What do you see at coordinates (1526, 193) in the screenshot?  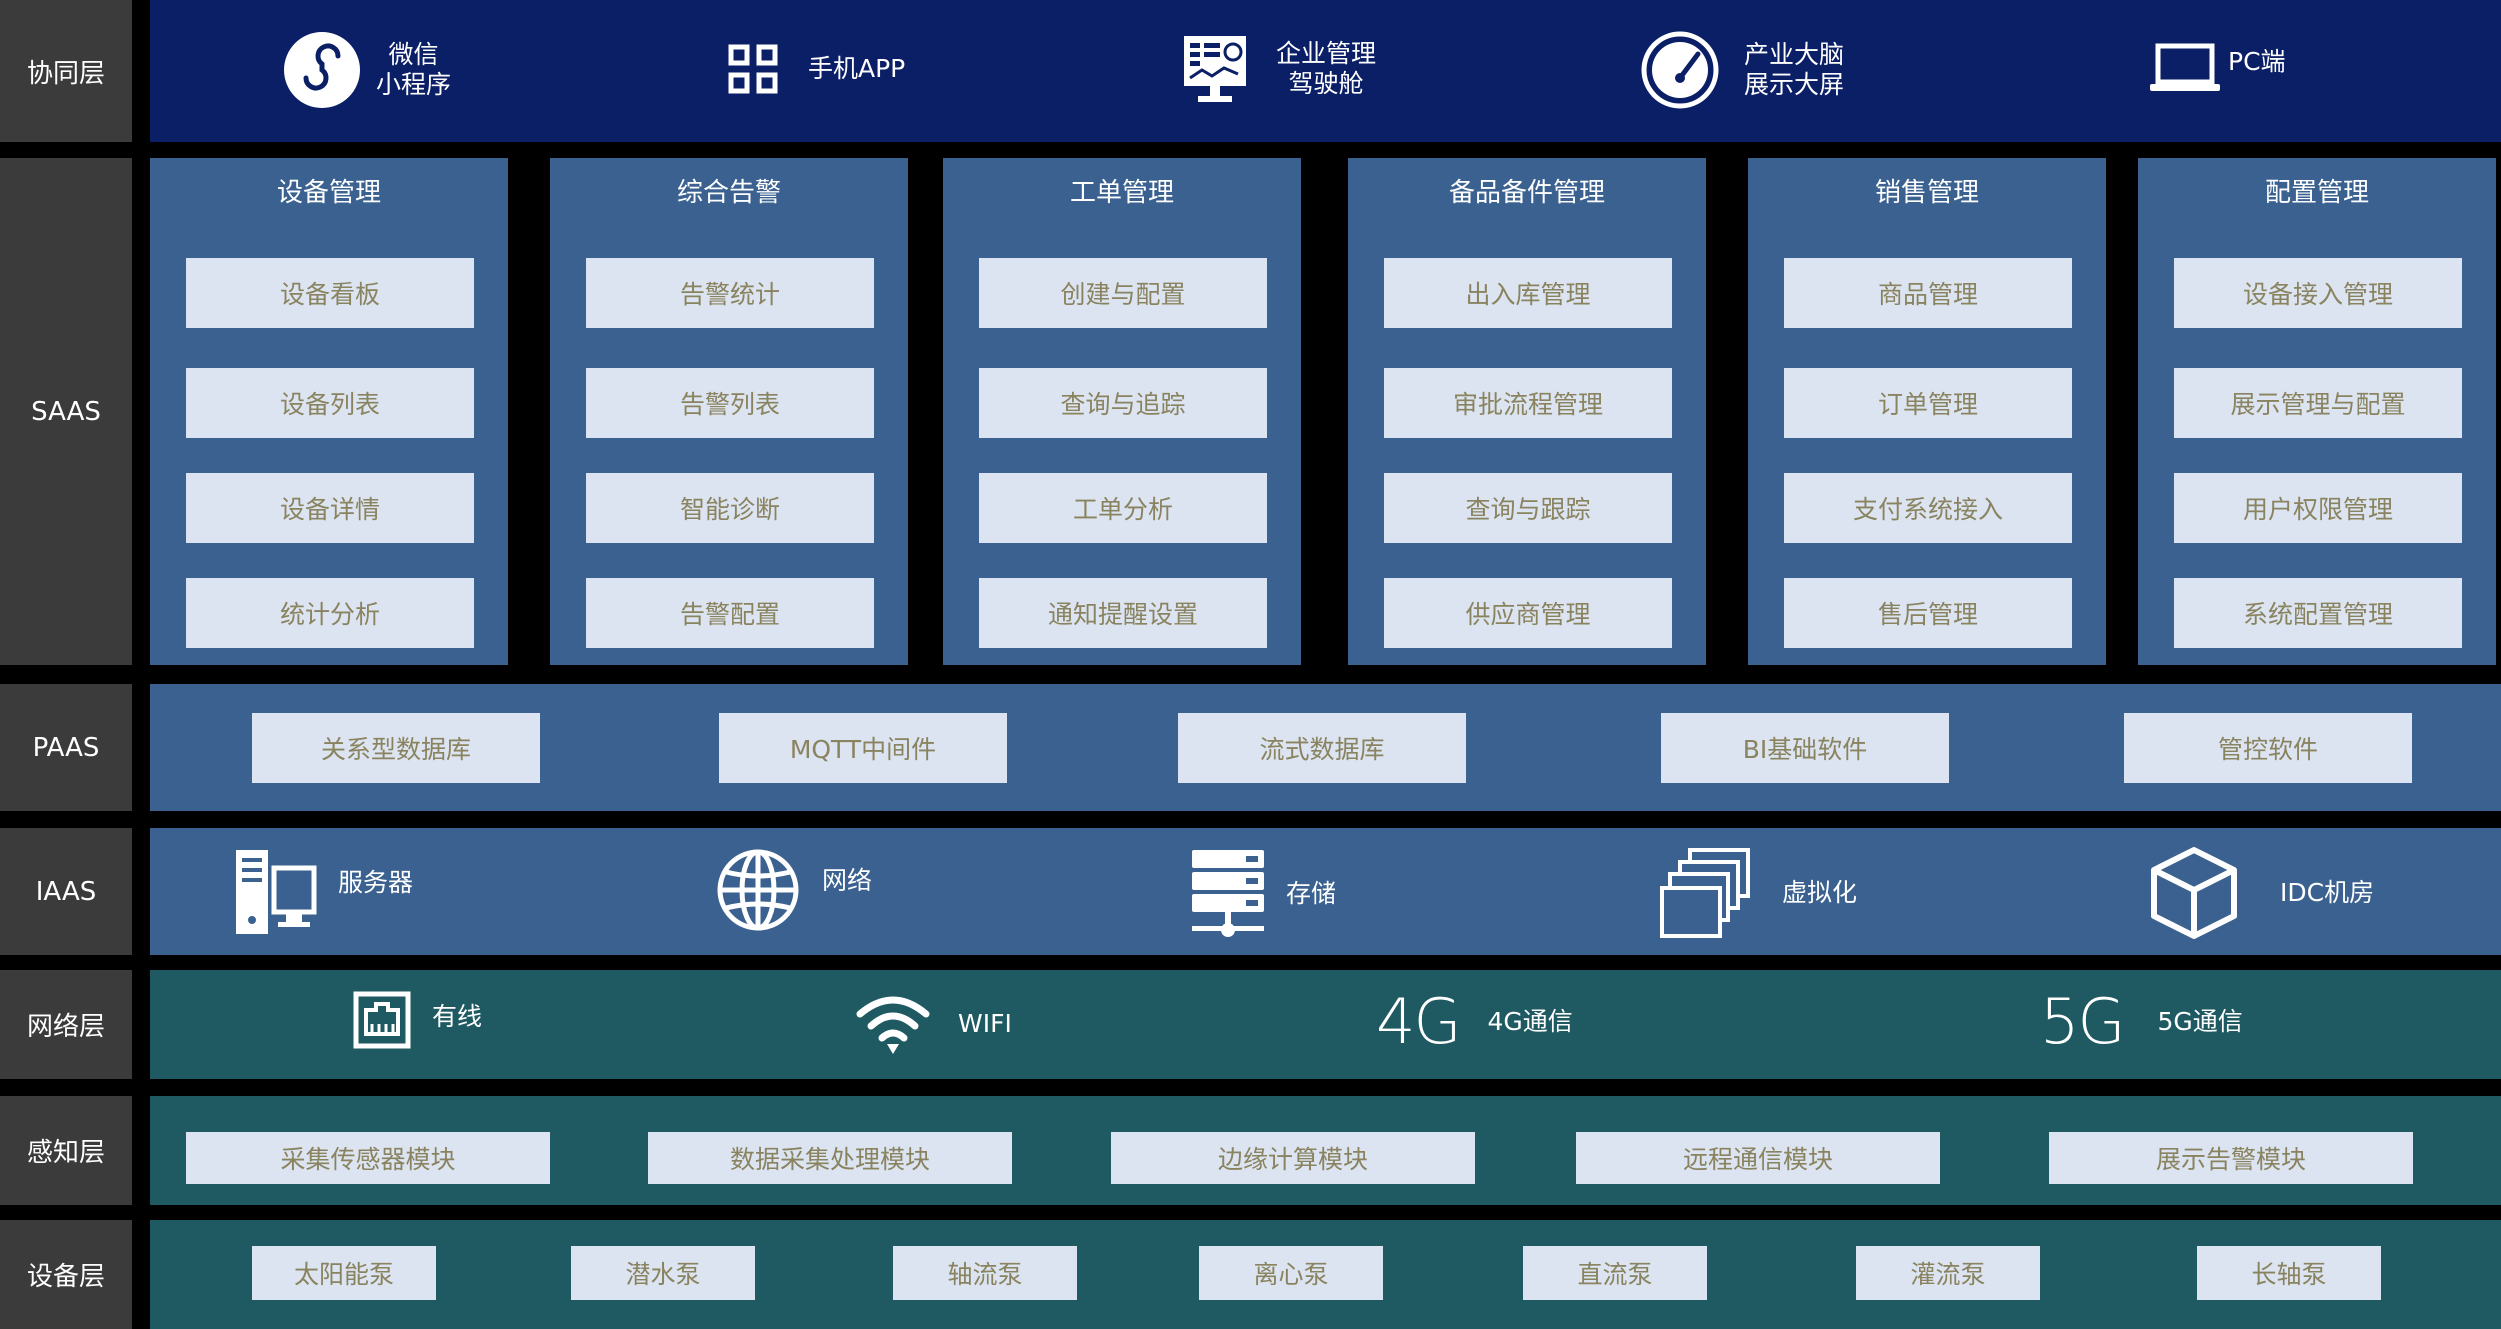 I see `saas-column-title: 备品备件管理` at bounding box center [1526, 193].